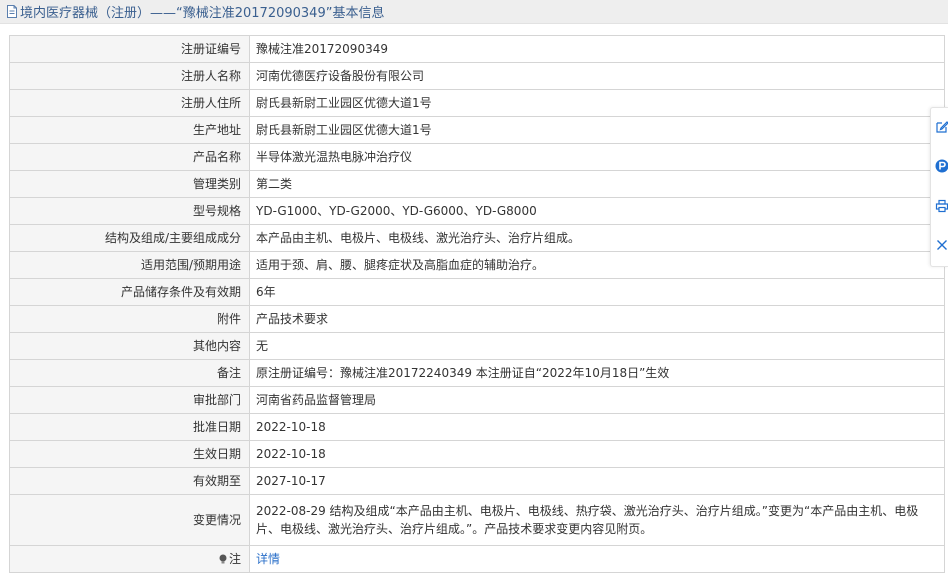 The height and width of the screenshot is (578, 948). I want to click on row-value: 河南优德医疗设备股份有限公司, so click(597, 76).